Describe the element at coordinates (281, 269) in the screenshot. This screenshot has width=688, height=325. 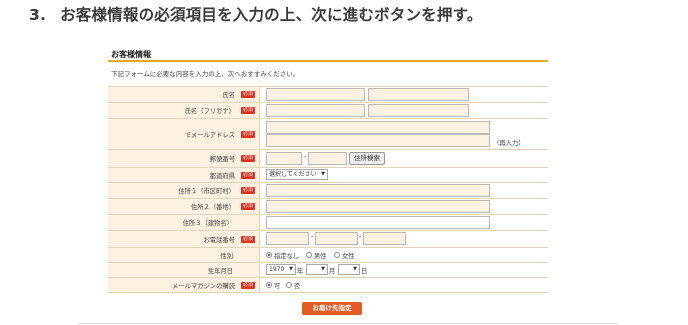
I see `birth-year-select: 1970 ▼` at that location.